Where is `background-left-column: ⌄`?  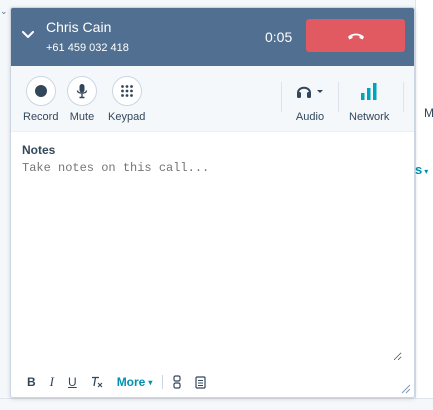 background-left-column: ⌄ is located at coordinates (5, 205).